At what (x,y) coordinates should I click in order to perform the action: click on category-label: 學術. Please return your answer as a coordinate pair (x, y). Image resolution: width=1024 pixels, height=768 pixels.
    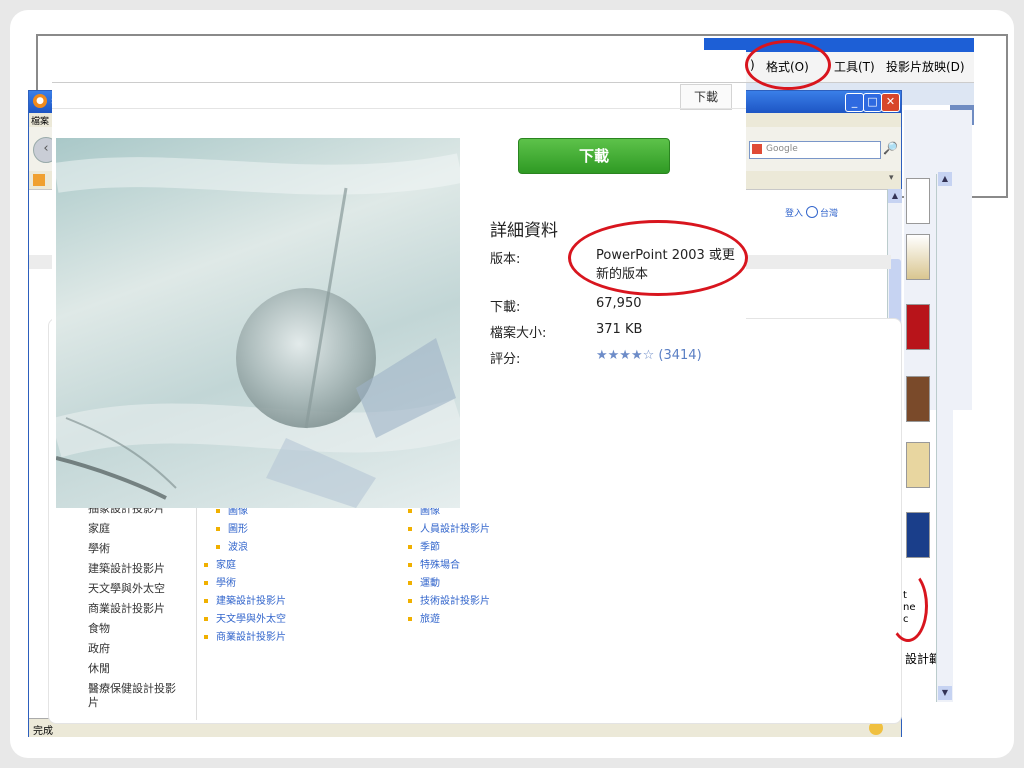
    Looking at the image, I should click on (226, 583).